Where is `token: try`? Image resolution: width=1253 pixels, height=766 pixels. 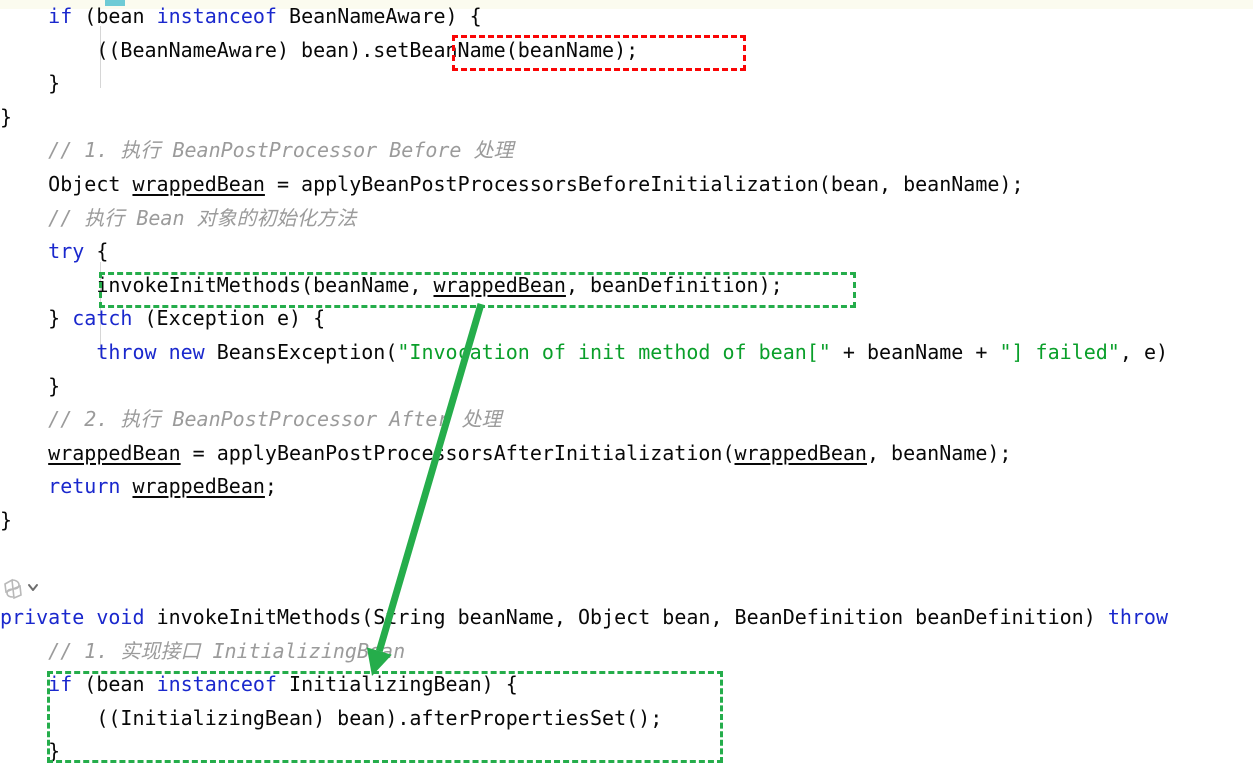
token: try is located at coordinates (66, 251).